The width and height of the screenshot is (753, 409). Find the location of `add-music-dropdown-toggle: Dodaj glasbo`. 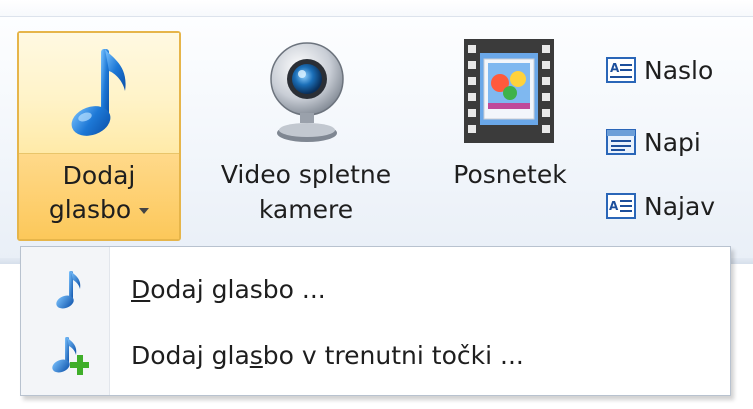

add-music-dropdown-toggle: Dodaj glasbo is located at coordinates (99, 196).